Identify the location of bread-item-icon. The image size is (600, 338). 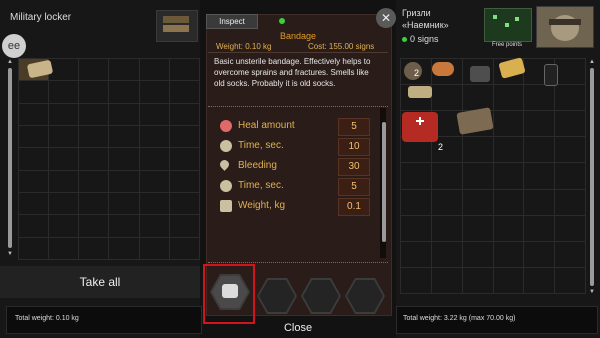
(443, 69).